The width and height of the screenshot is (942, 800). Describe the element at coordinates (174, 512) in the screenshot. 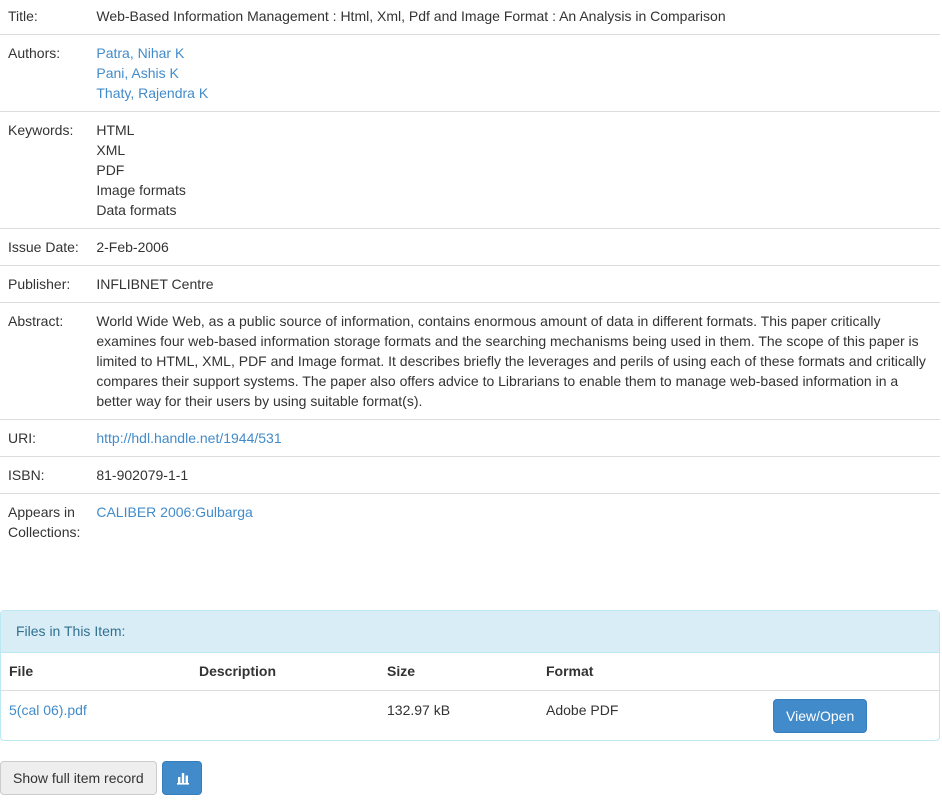

I see `collection-link: CALIBER 2006:Gulbarga` at that location.